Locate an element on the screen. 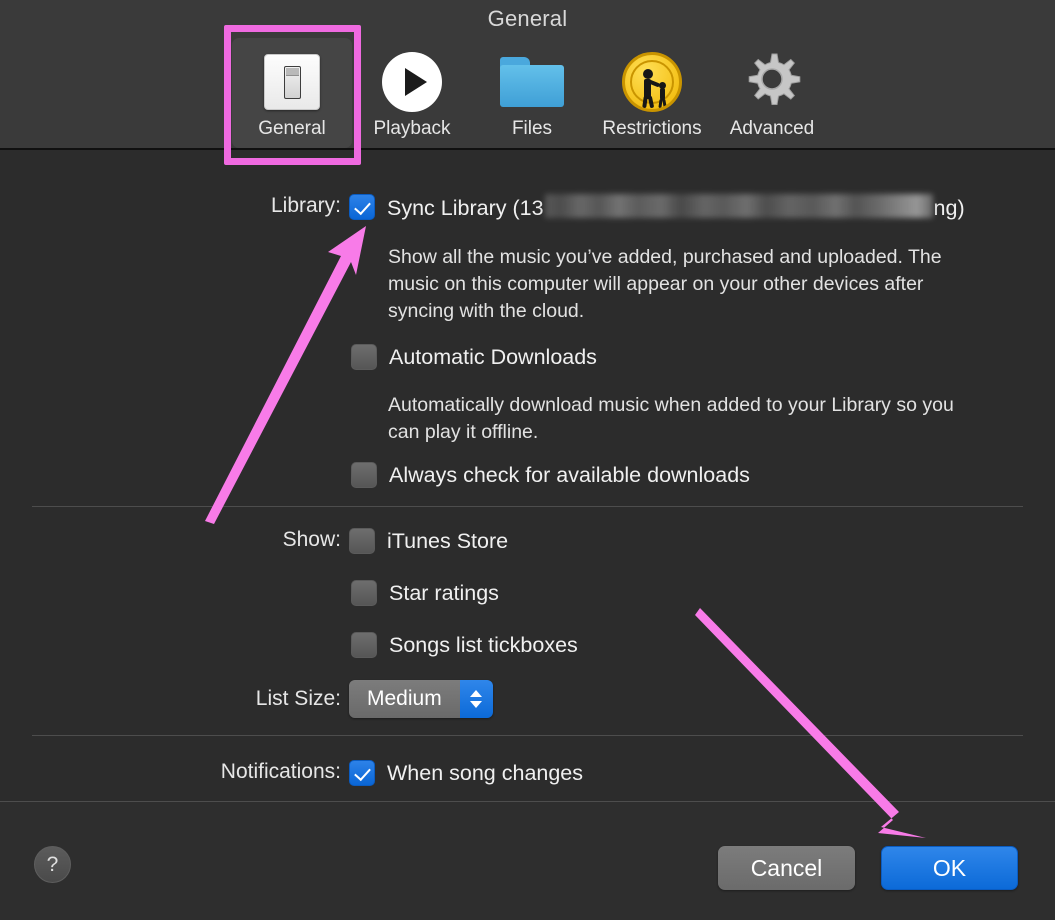 Image resolution: width=1055 pixels, height=920 pixels. automatic-downloads-label: Automatic Downloads is located at coordinates (493, 357).